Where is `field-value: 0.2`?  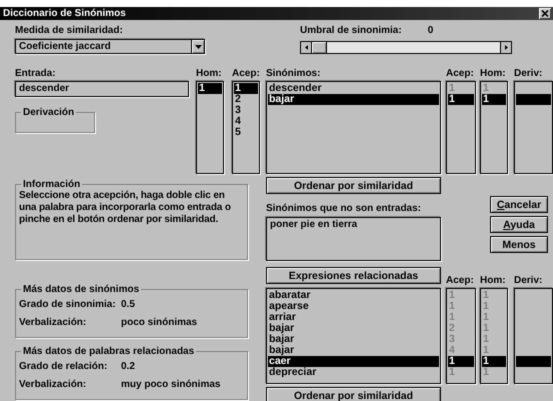
field-value: 0.2 is located at coordinates (128, 366).